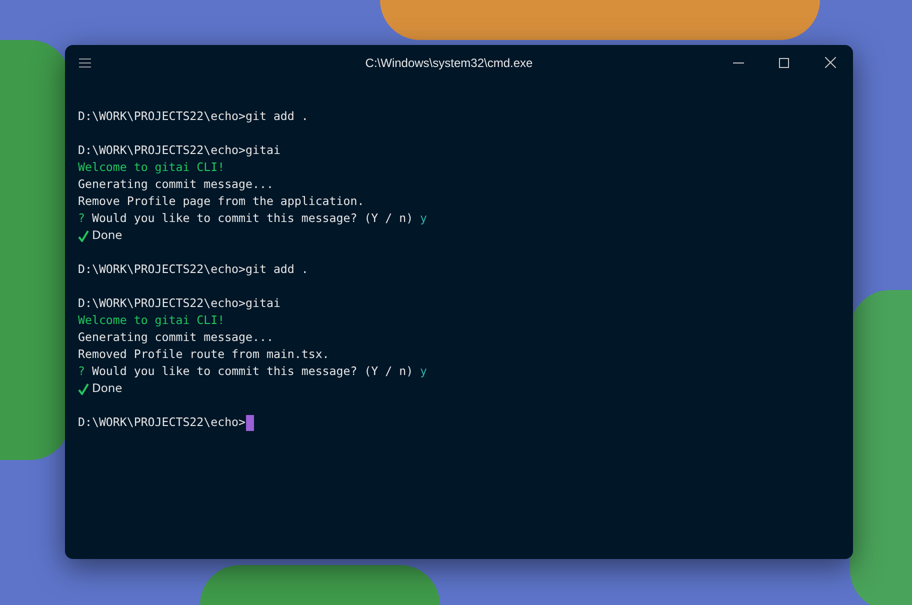 This screenshot has width=912, height=605. I want to click on window-title: C:\Windows\system32\cmd.exe, so click(449, 63).